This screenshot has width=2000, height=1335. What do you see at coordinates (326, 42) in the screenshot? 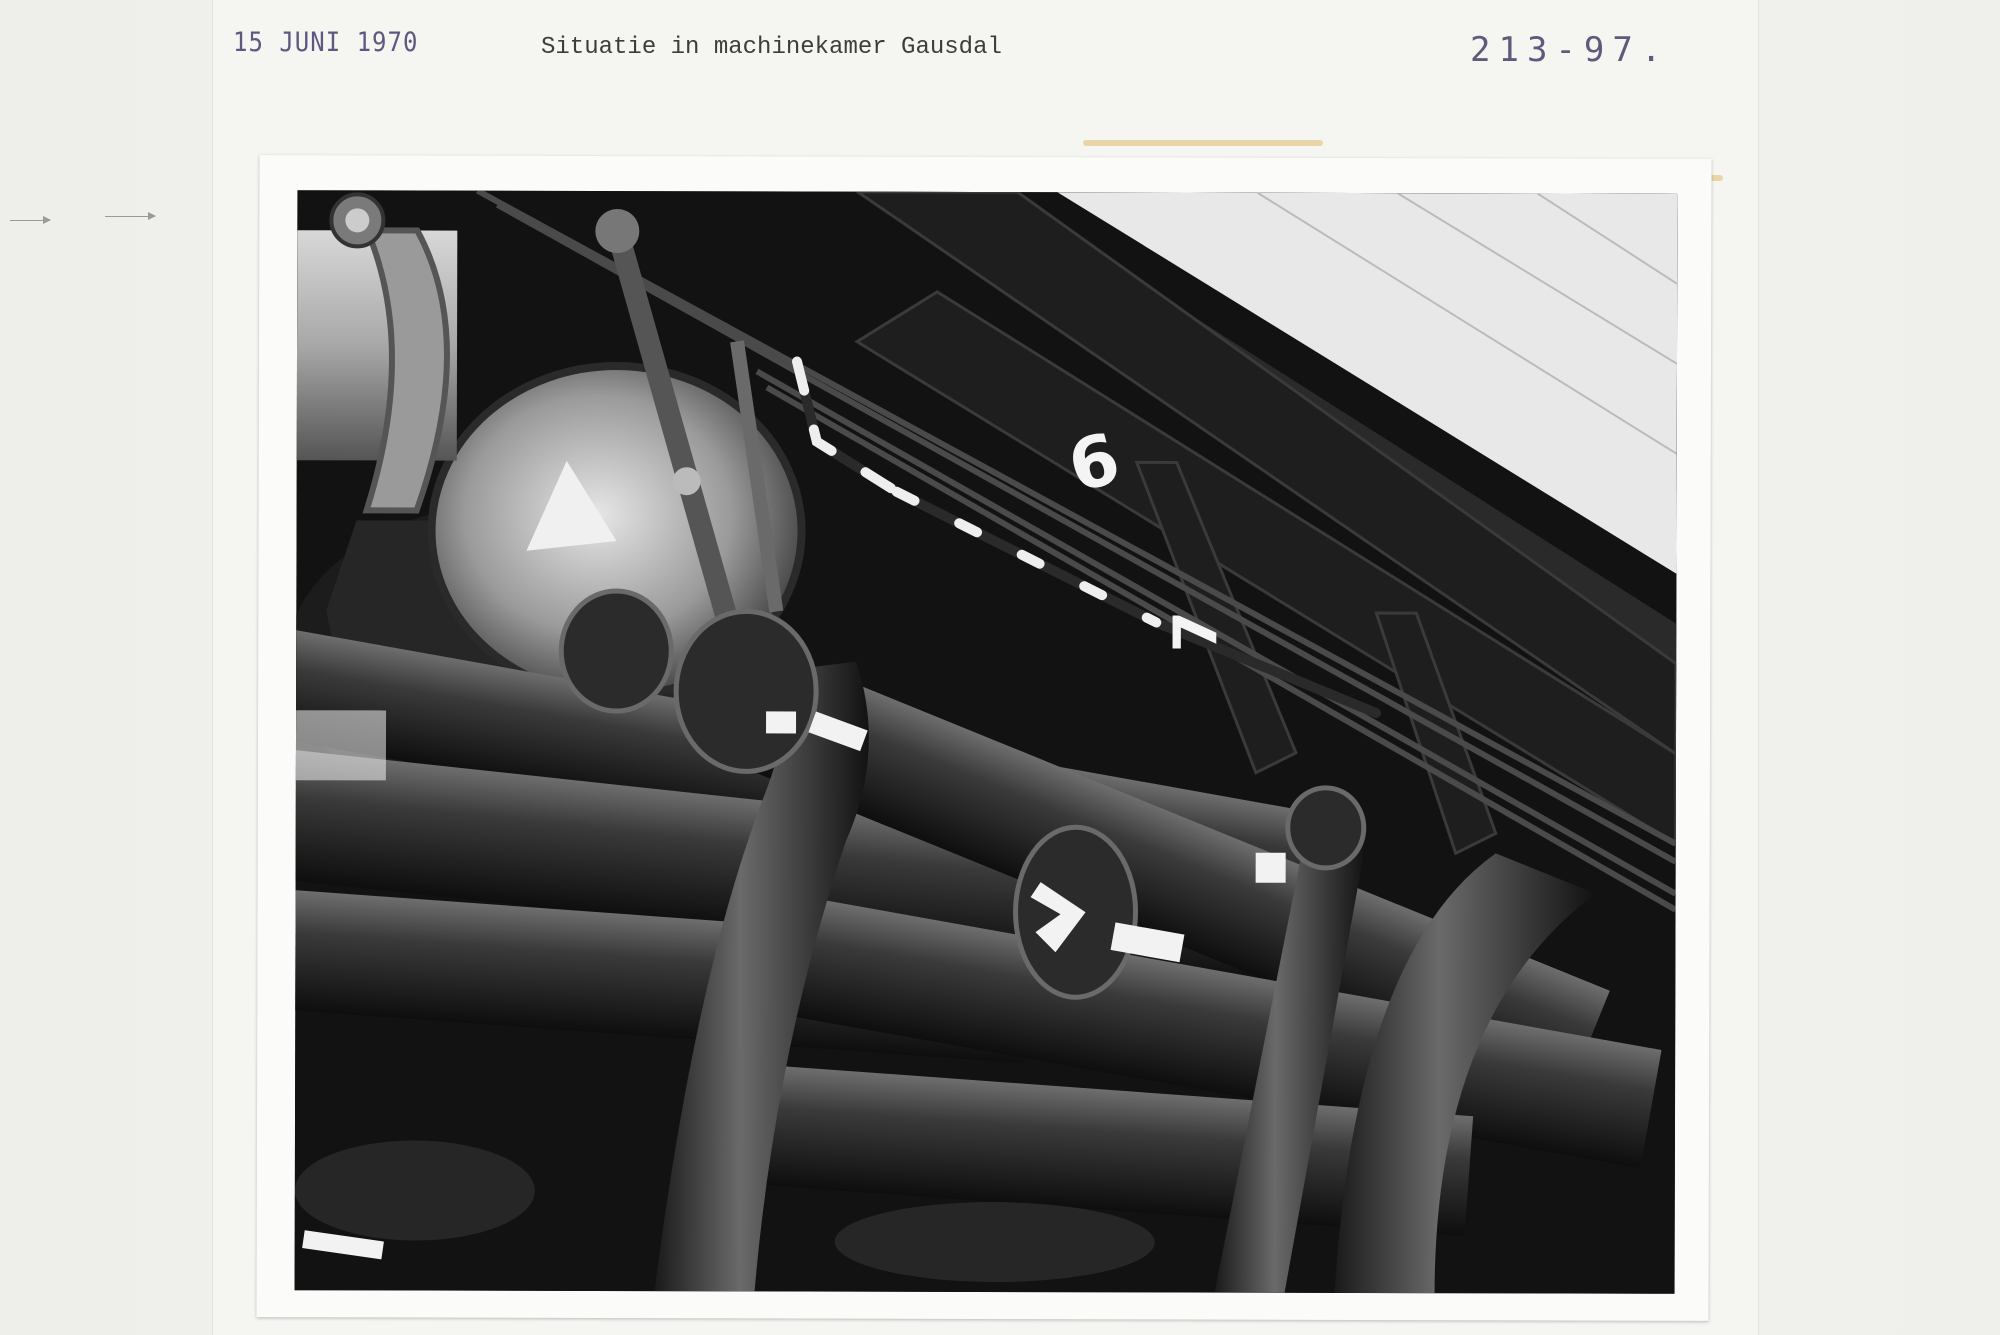
I see `date-stamp: 15 JUNI 1970` at bounding box center [326, 42].